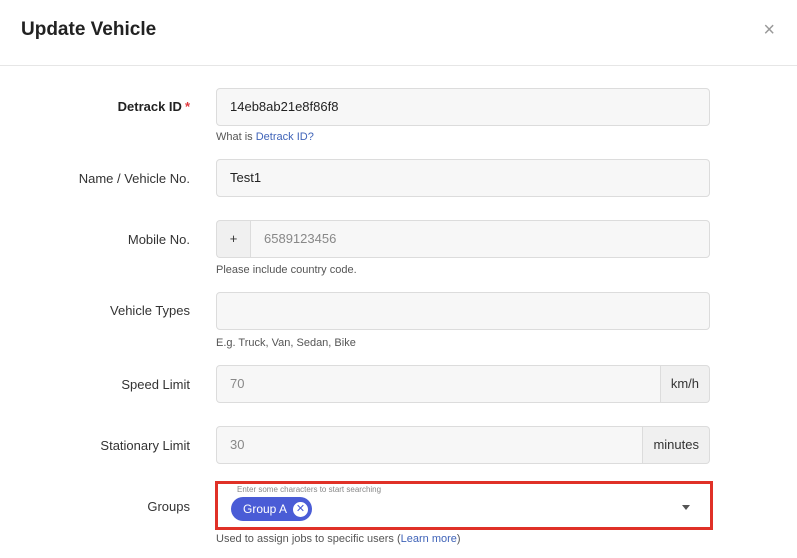 This screenshot has width=797, height=558. Describe the element at coordinates (398, 33) in the screenshot. I see `modal-header: Update Vehicle ×` at that location.